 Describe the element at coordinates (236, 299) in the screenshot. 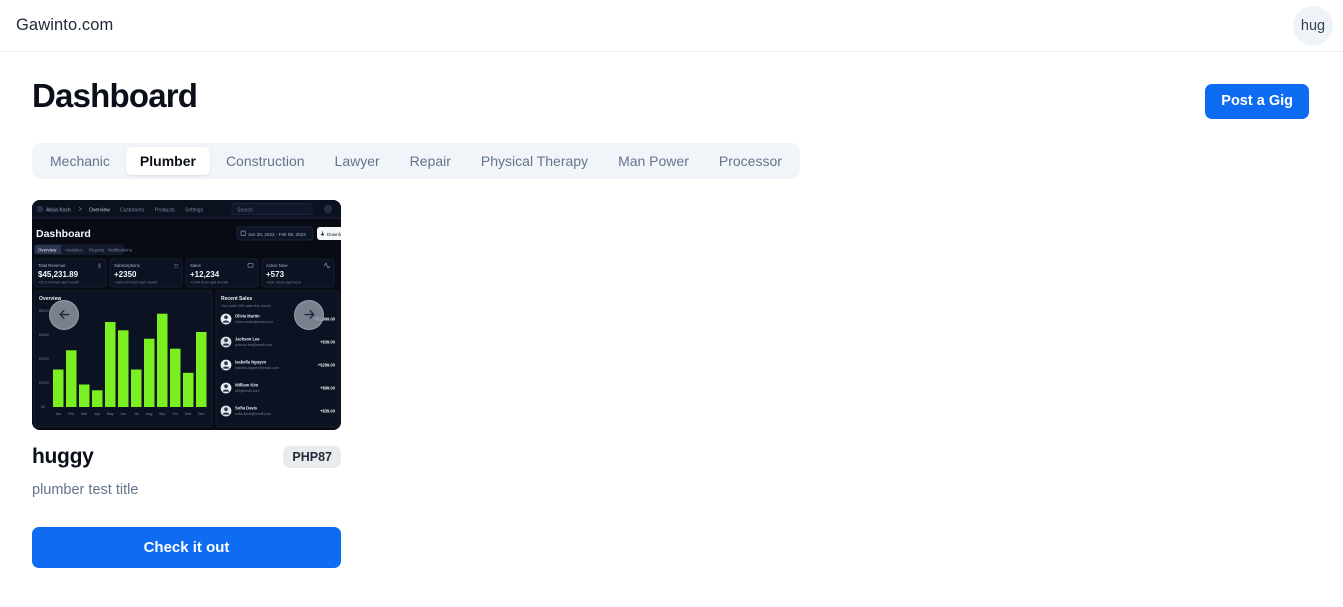

I see `svg-text: Recent Sales` at that location.